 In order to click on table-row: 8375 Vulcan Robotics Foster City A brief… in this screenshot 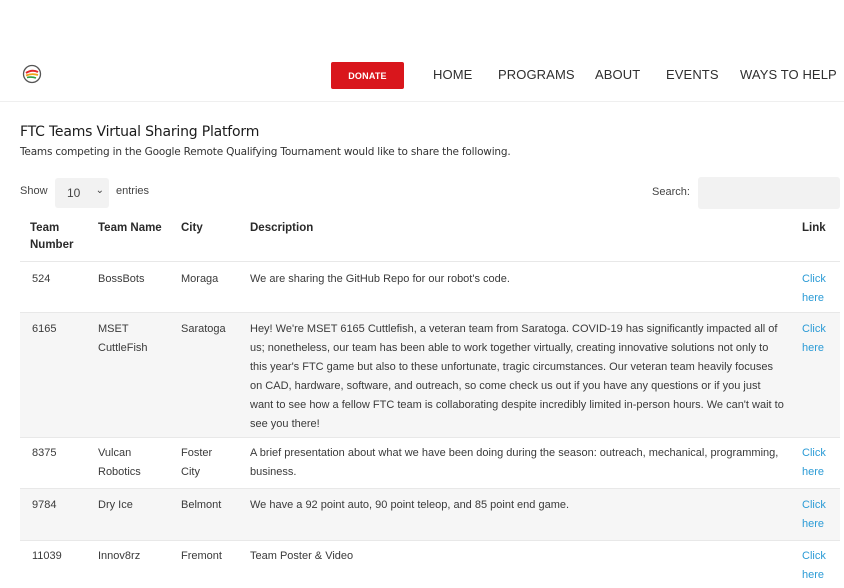, I will do `click(430, 463)`.